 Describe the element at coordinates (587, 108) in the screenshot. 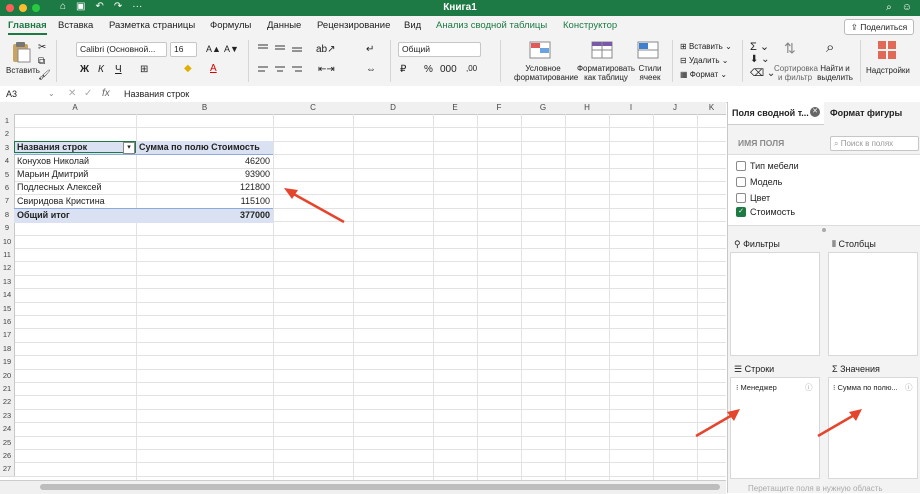

I see `column-header-h: H` at that location.